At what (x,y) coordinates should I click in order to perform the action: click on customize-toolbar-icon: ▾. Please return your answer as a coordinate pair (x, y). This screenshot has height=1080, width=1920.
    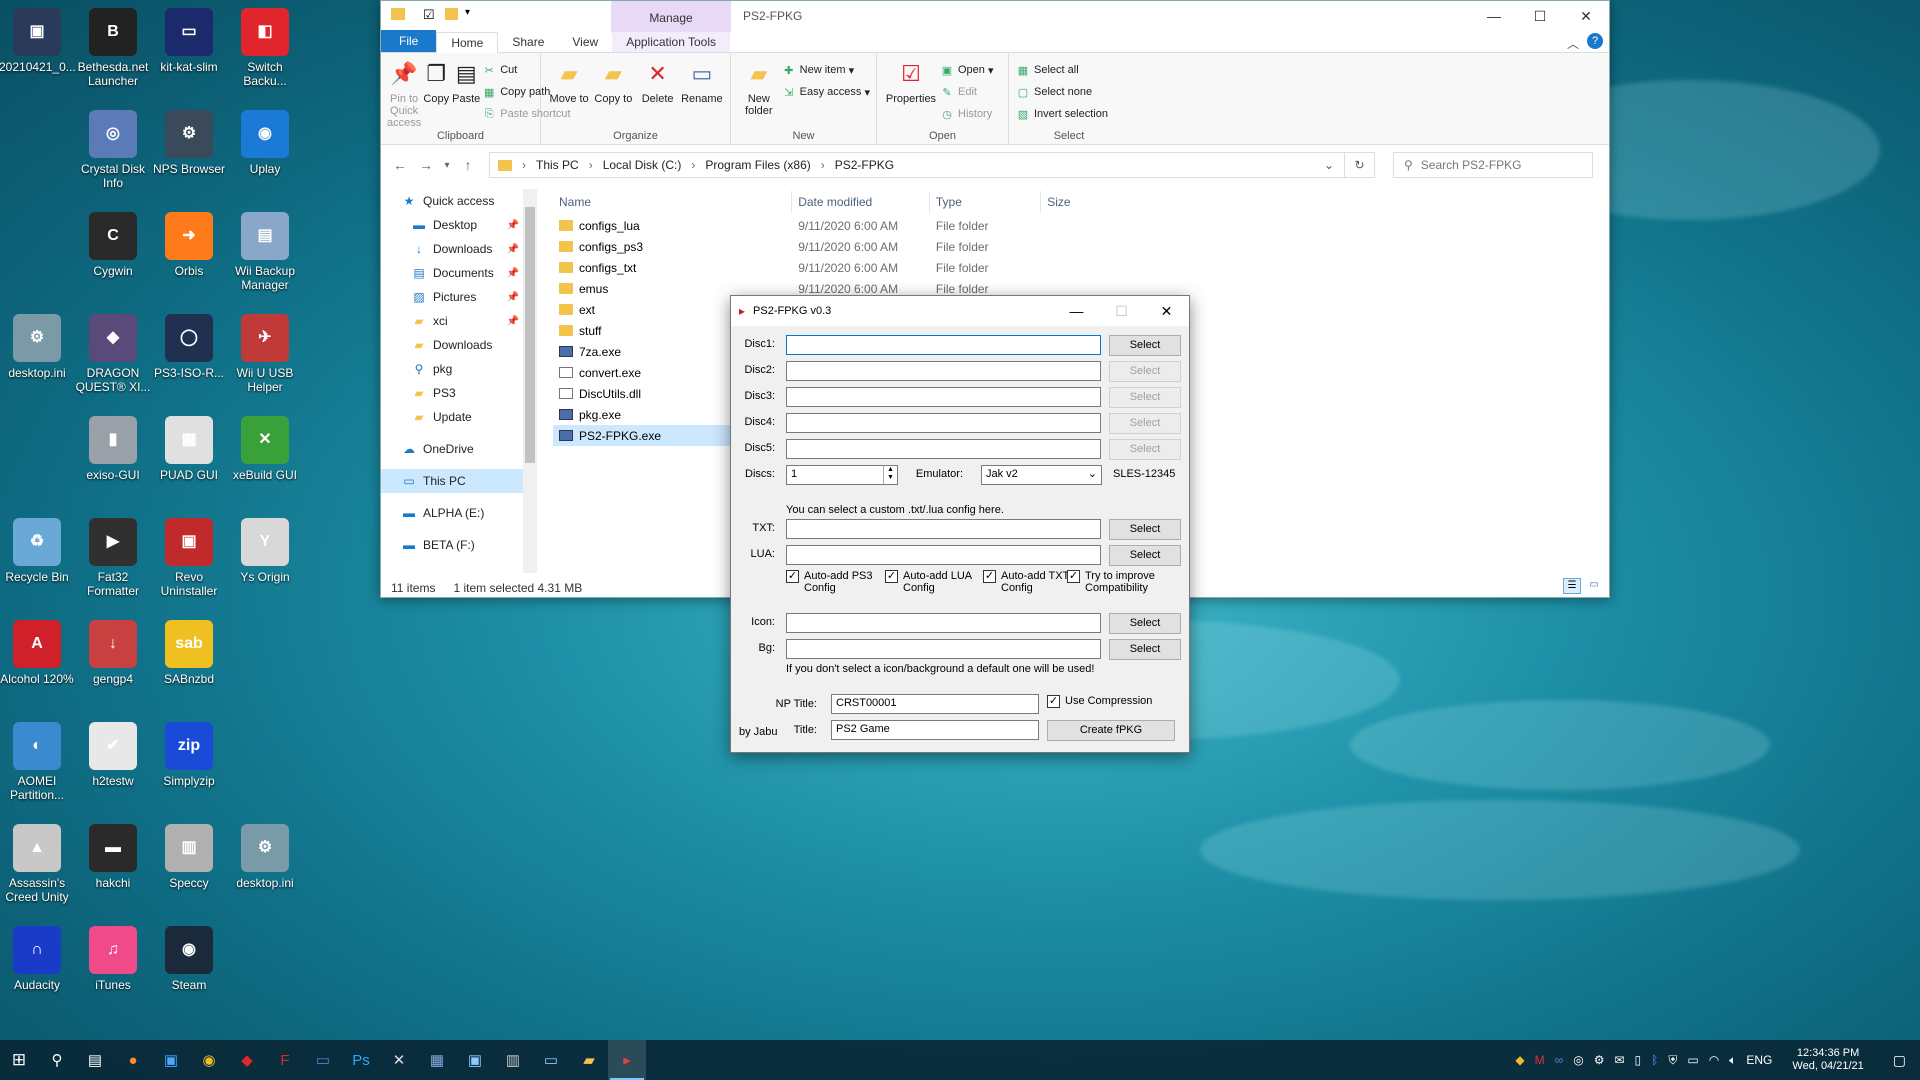
    Looking at the image, I should click on (467, 12).